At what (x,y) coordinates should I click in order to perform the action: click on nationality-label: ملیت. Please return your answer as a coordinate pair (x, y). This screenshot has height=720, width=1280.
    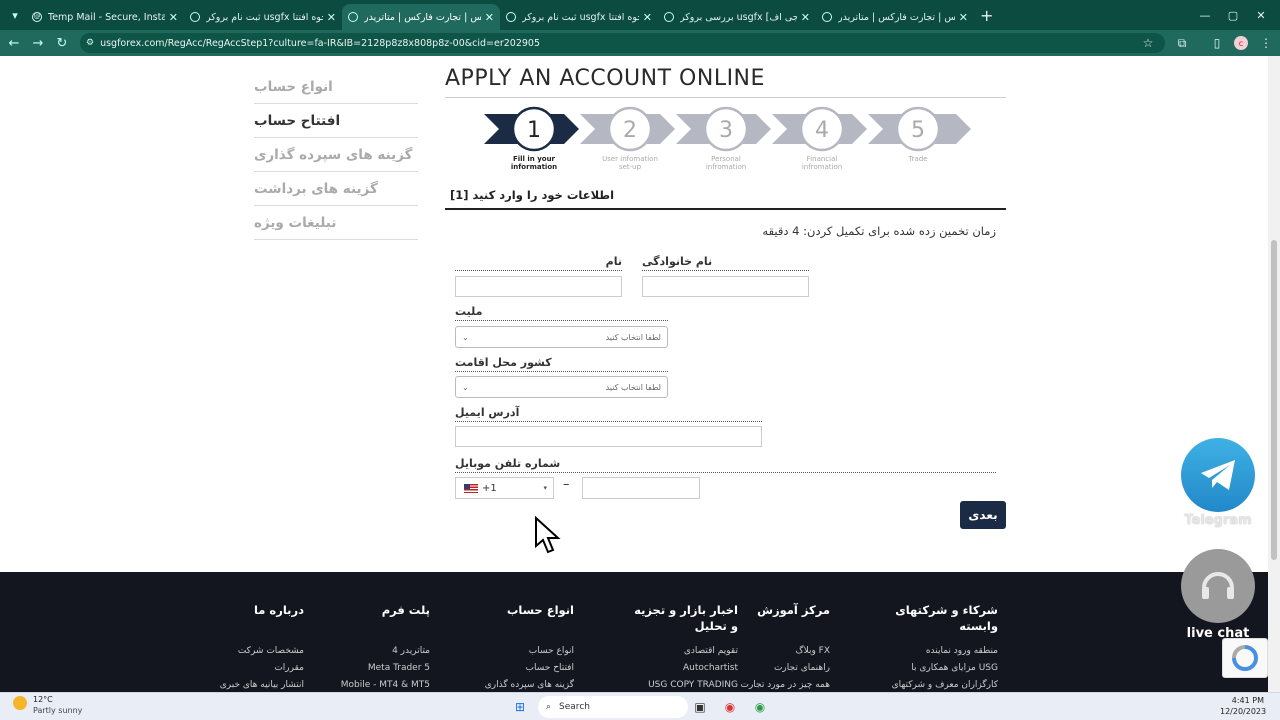
    Looking at the image, I should click on (561, 313).